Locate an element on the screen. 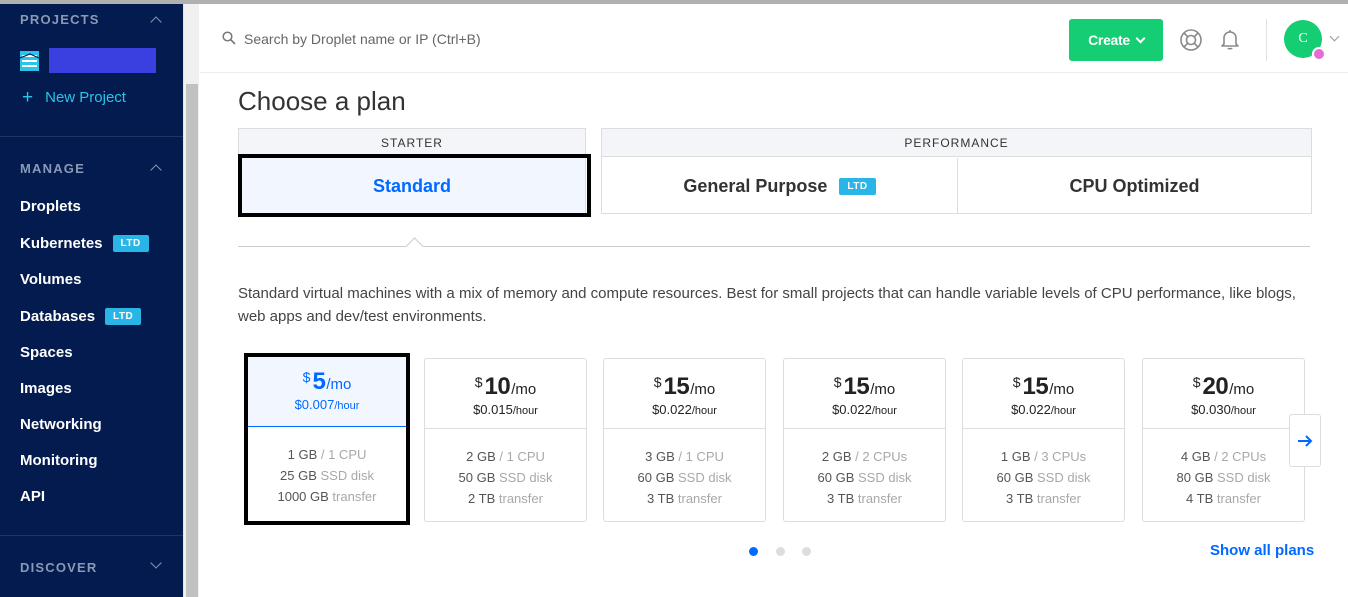 The height and width of the screenshot is (597, 1348). sidebar-item-images: Images is located at coordinates (46, 388).